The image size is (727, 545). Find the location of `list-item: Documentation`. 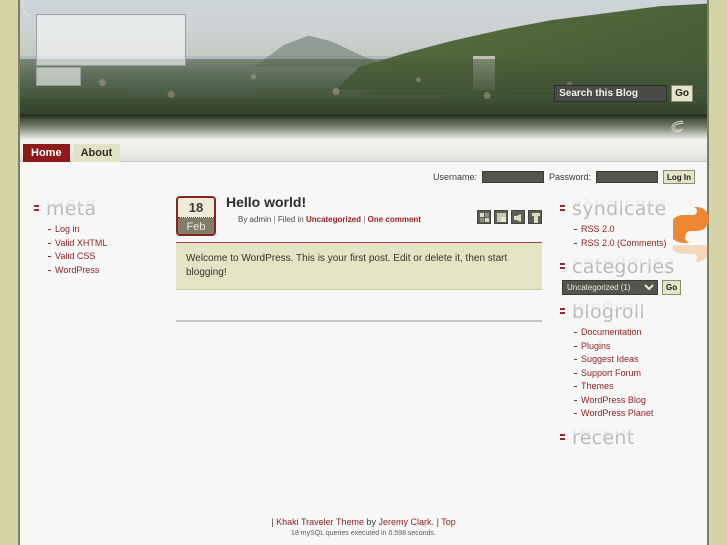

list-item: Documentation is located at coordinates (638, 333).